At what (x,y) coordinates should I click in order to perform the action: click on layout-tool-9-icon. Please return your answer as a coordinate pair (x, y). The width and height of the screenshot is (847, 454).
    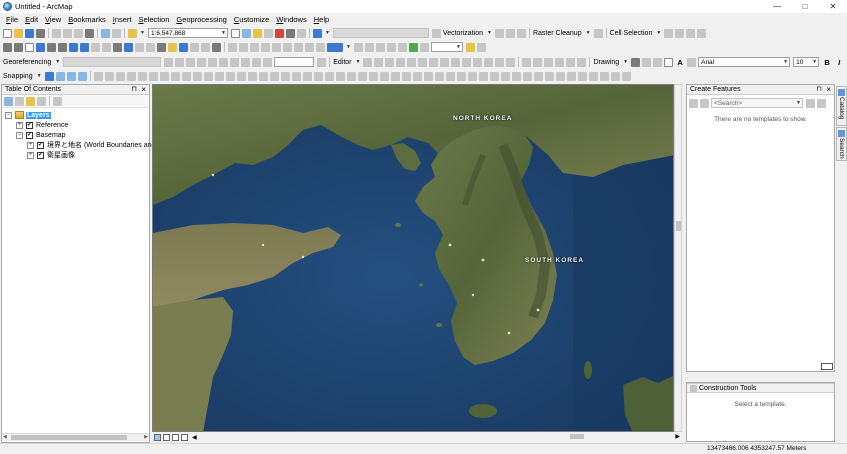
    Looking at the image, I should click on (320, 47).